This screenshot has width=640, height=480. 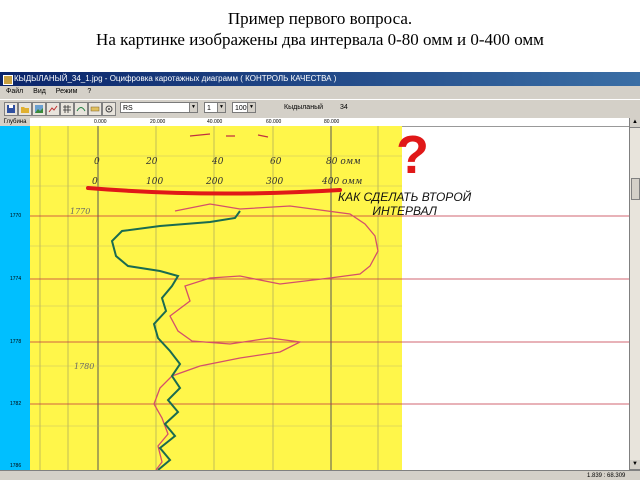 What do you see at coordinates (80, 211) in the screenshot?
I see `log-depth-label: 1770` at bounding box center [80, 211].